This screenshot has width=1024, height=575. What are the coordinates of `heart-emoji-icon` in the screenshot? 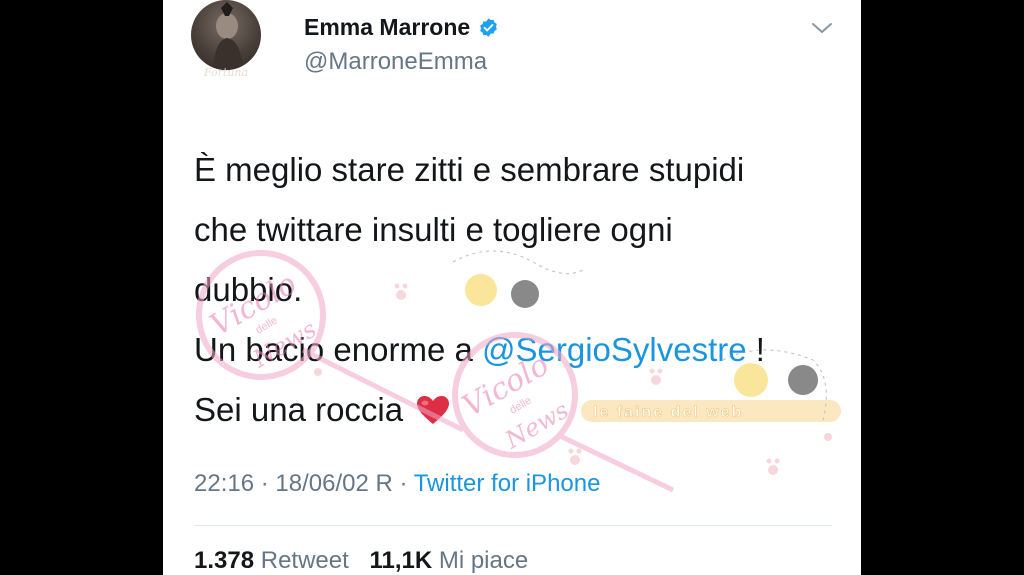 It's located at (433, 410).